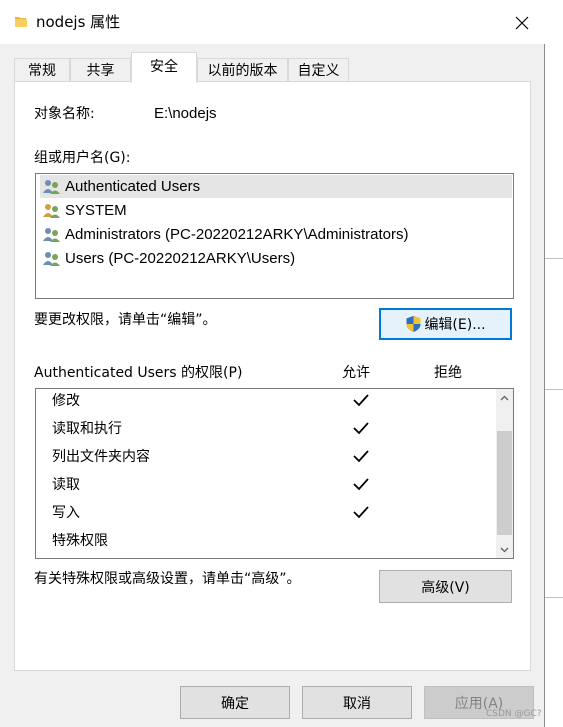  Describe the element at coordinates (64, 114) in the screenshot. I see `object-name-label: 对象名称:` at that location.